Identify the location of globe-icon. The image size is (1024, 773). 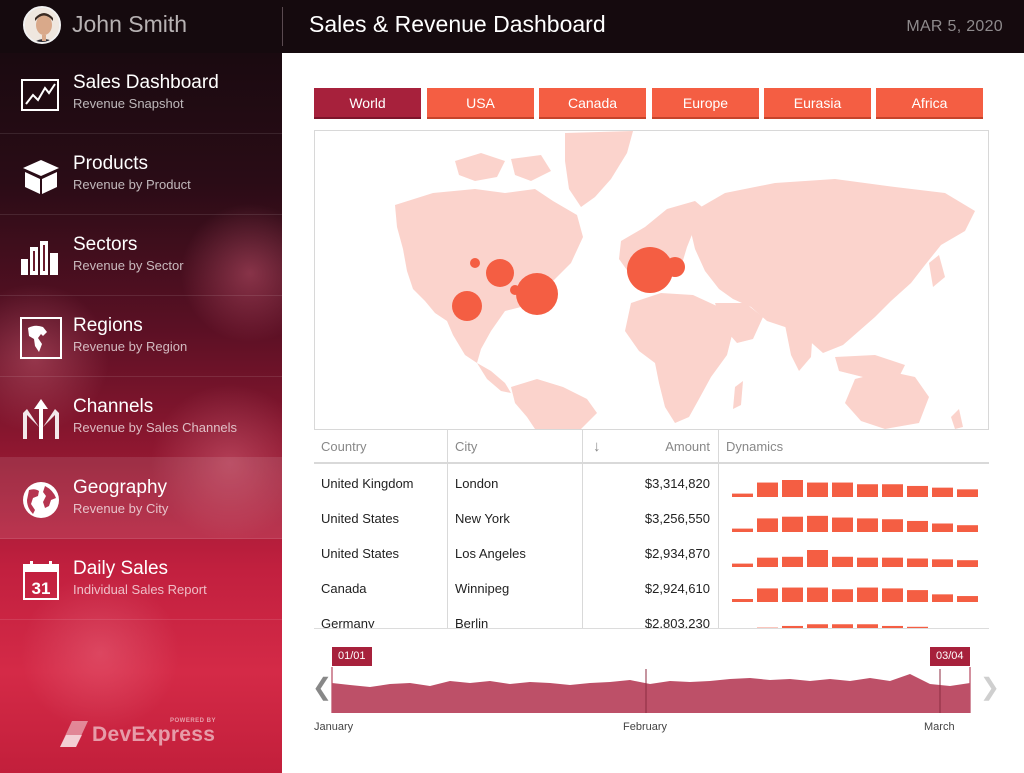
(41, 500).